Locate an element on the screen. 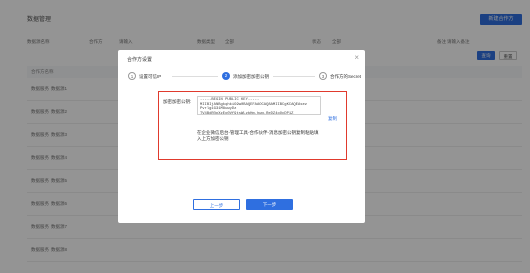 This screenshot has width=530, height=273. stepper: 1 设置可信IP 2 添加加密加密公钥 3 合作方的Secret is located at coordinates (244, 78).